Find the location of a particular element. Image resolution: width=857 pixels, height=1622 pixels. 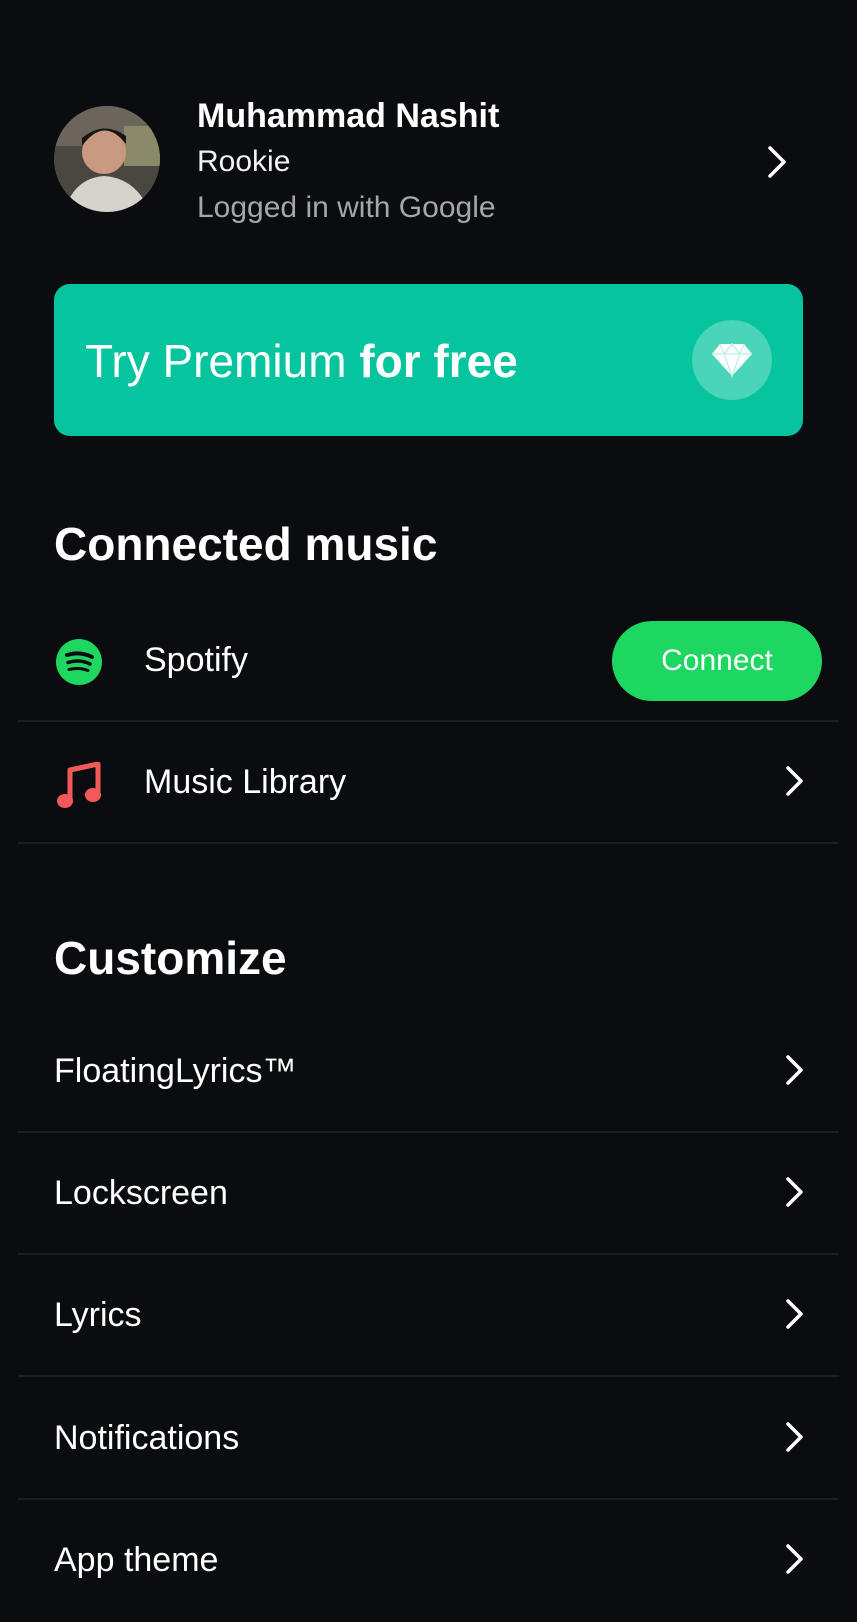

list-item-lyrics: Lyrics is located at coordinates (428, 1316).